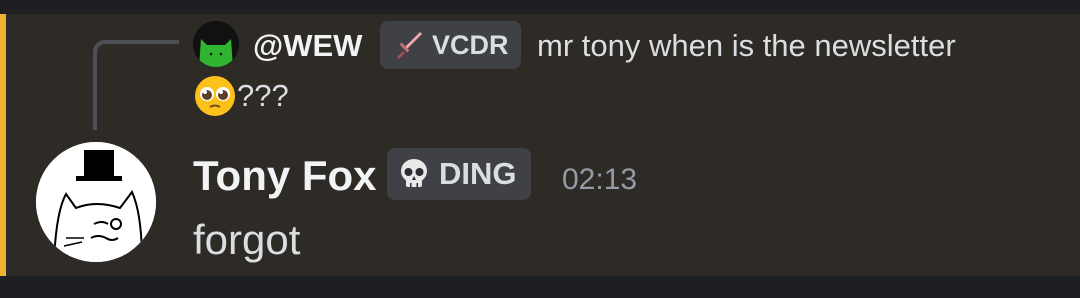  What do you see at coordinates (414, 173) in the screenshot?
I see `skull-icon` at bounding box center [414, 173].